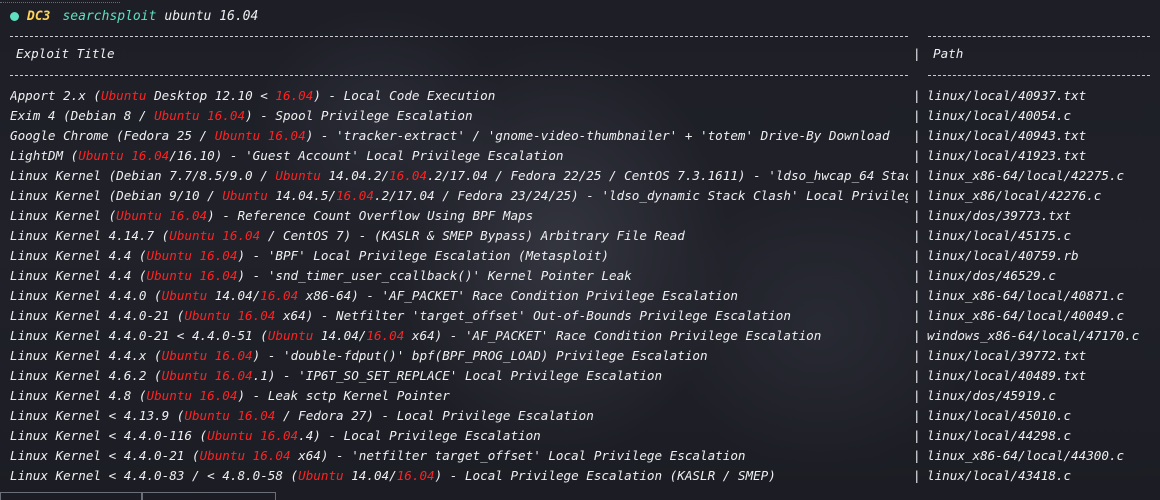 The width and height of the screenshot is (1160, 500). What do you see at coordinates (355, 175) in the screenshot?
I see `exploit-title-text: 14.04.2/` at bounding box center [355, 175].